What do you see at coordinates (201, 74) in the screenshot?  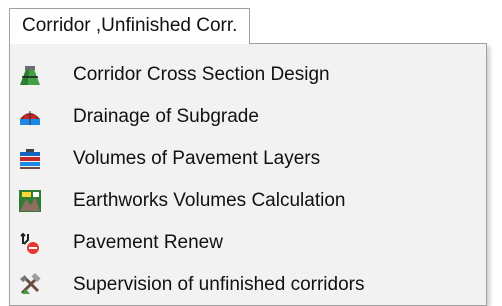 I see `menu-item-label: Corridor Cross Section Design` at bounding box center [201, 74].